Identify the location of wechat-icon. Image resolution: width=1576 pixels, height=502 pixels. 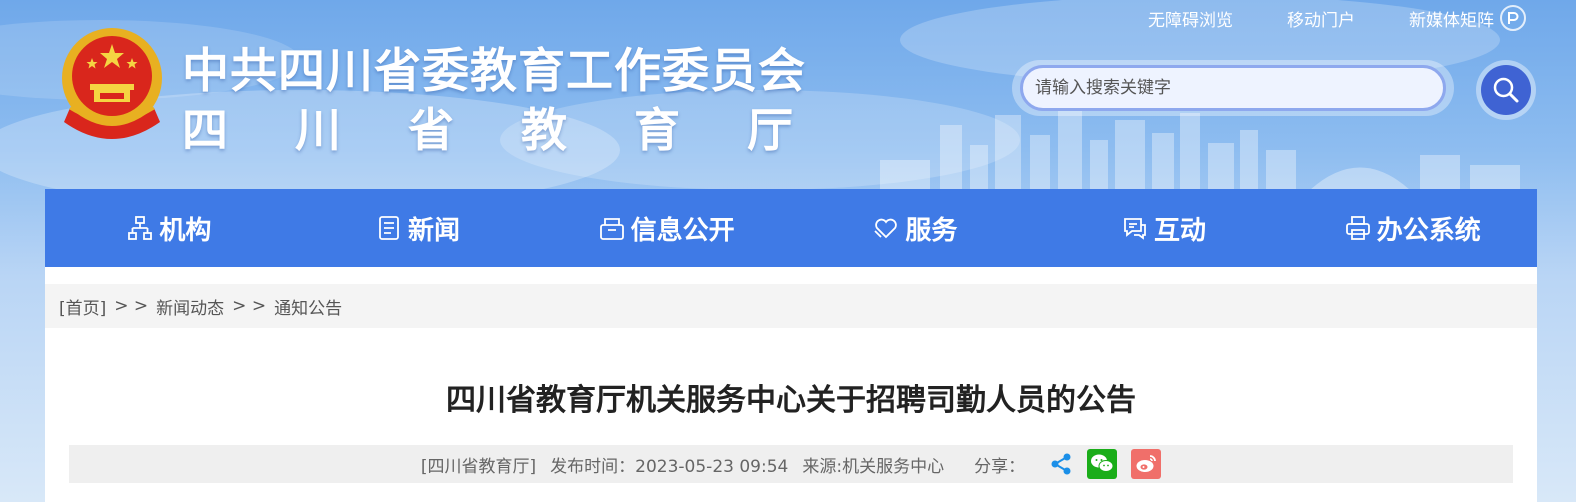
(1102, 463).